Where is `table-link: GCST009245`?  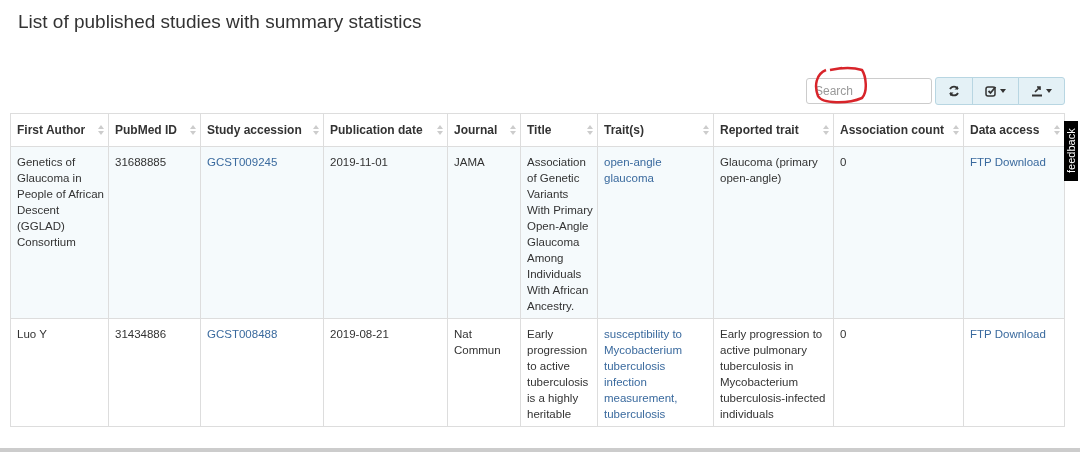
table-link: GCST009245 is located at coordinates (263, 162).